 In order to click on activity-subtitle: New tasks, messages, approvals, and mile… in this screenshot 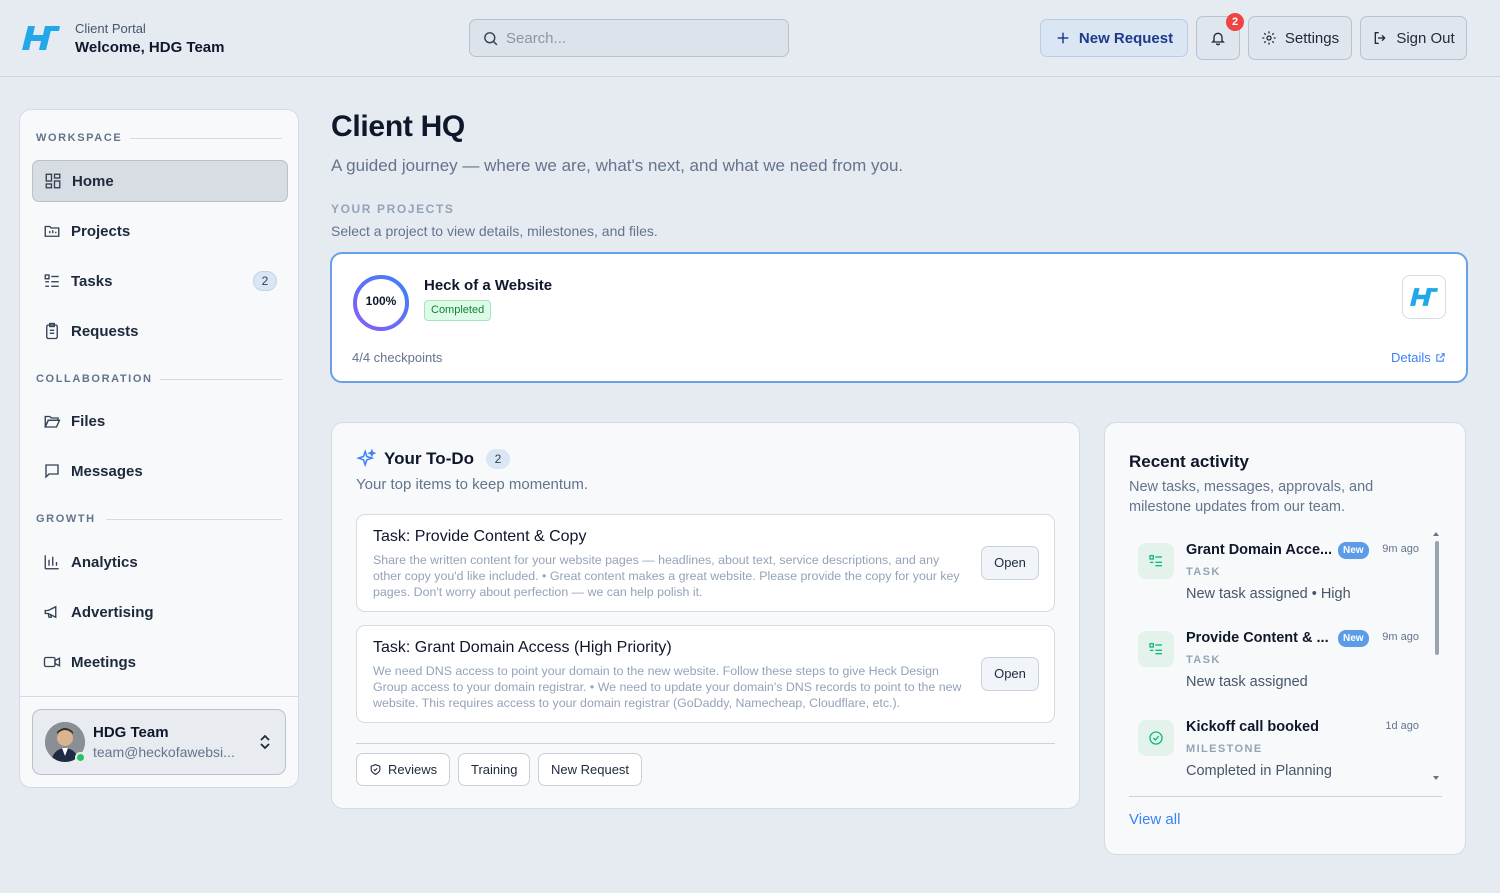, I will do `click(1251, 497)`.